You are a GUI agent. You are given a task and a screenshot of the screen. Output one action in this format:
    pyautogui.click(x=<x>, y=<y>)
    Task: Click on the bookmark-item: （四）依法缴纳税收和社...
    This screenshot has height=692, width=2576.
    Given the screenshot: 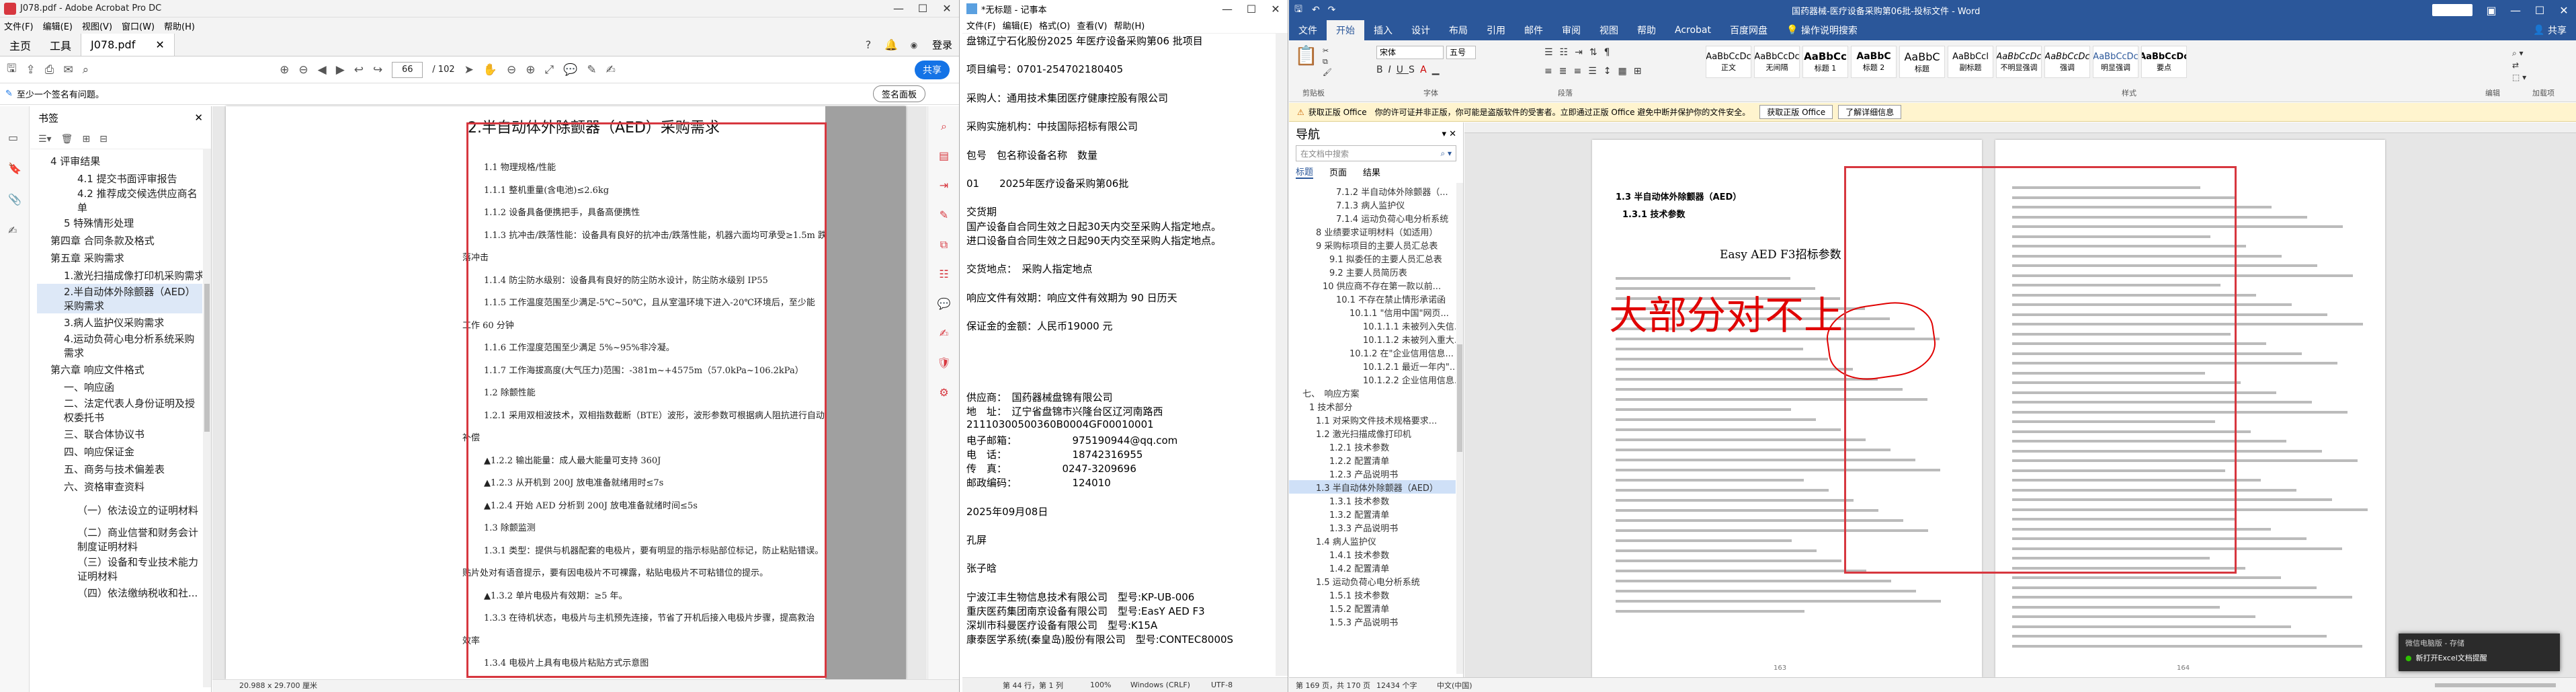 What is the action you would take?
    pyautogui.click(x=119, y=592)
    